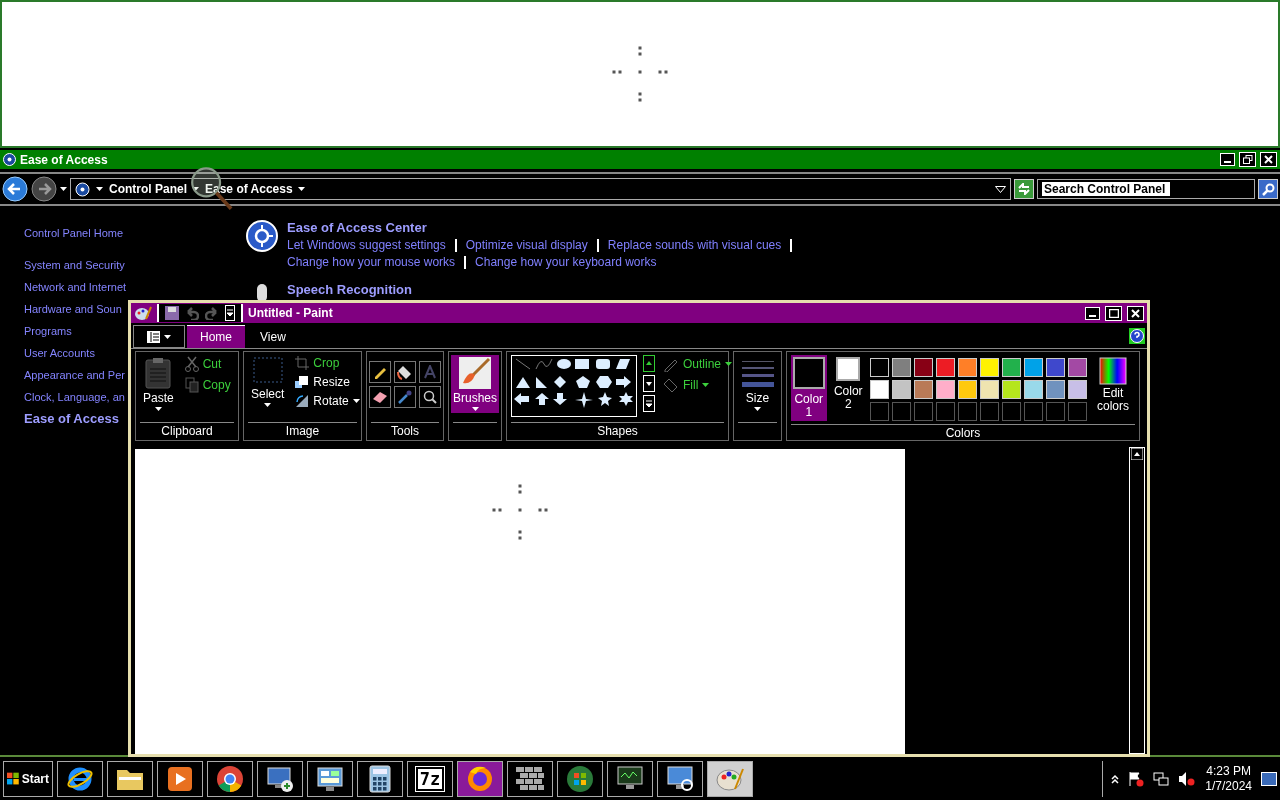  Describe the element at coordinates (212, 313) in the screenshot. I see `redo-icon` at that location.